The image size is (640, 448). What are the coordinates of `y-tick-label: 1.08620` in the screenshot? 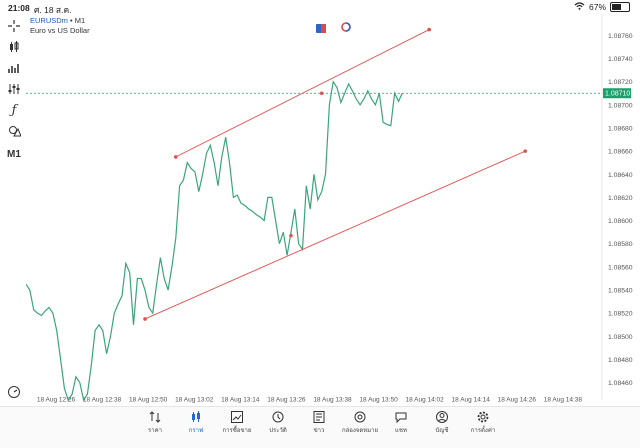 It's located at (620, 198).